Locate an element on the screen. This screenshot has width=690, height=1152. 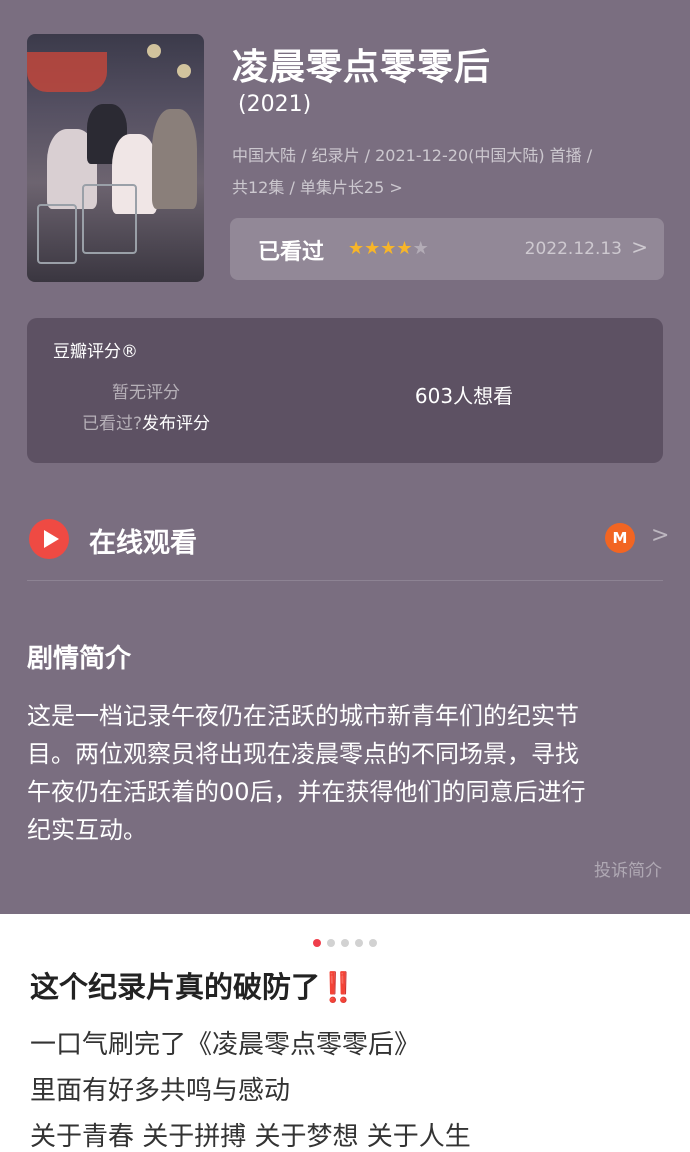
post-title: 这个纪录片真的破防了‼️ is located at coordinates (193, 987).